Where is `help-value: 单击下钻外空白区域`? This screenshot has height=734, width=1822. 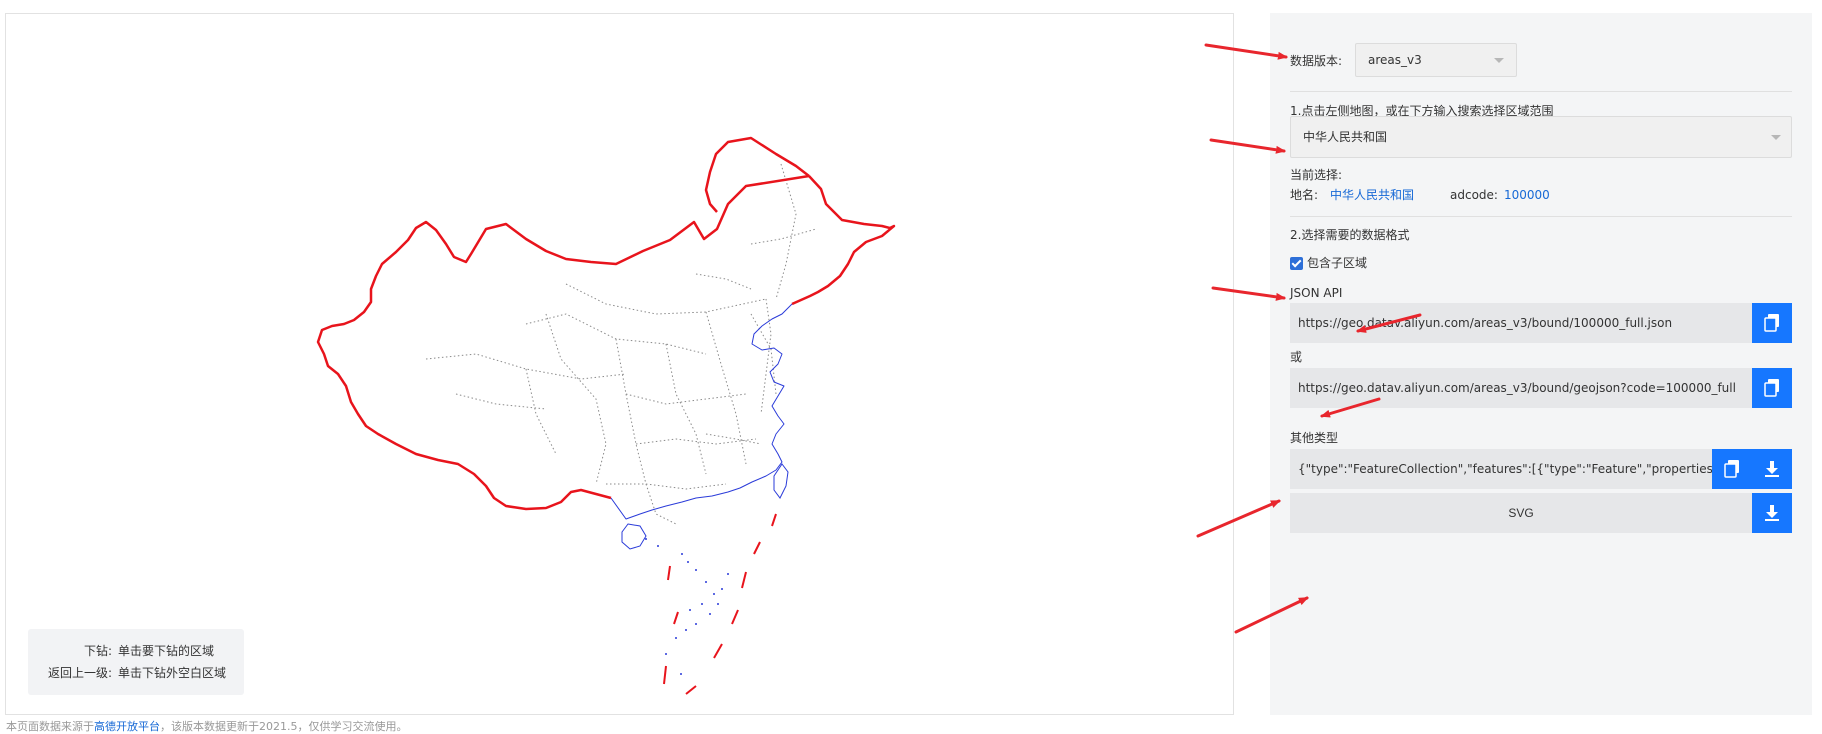 help-value: 单击下钻外空白区域 is located at coordinates (172, 673).